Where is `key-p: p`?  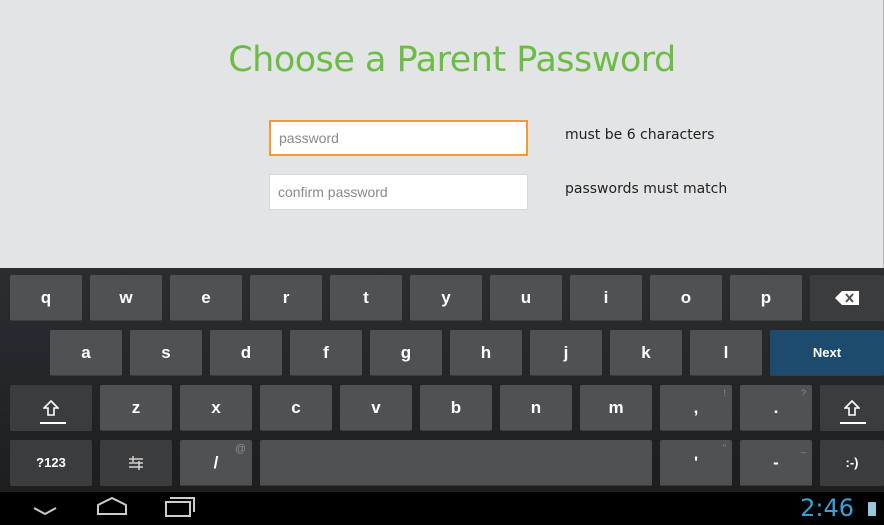
key-p: p is located at coordinates (766, 298).